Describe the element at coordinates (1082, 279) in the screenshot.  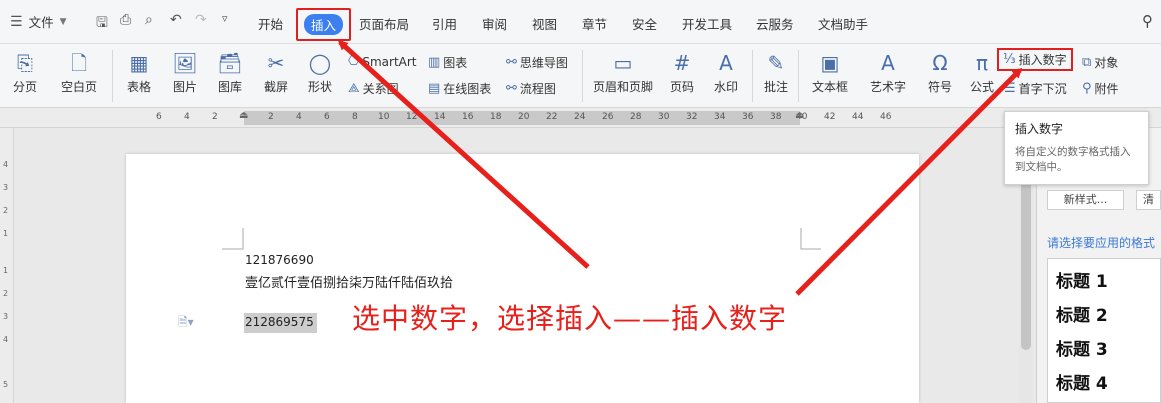
I see `style-heading-1: 标题 1` at that location.